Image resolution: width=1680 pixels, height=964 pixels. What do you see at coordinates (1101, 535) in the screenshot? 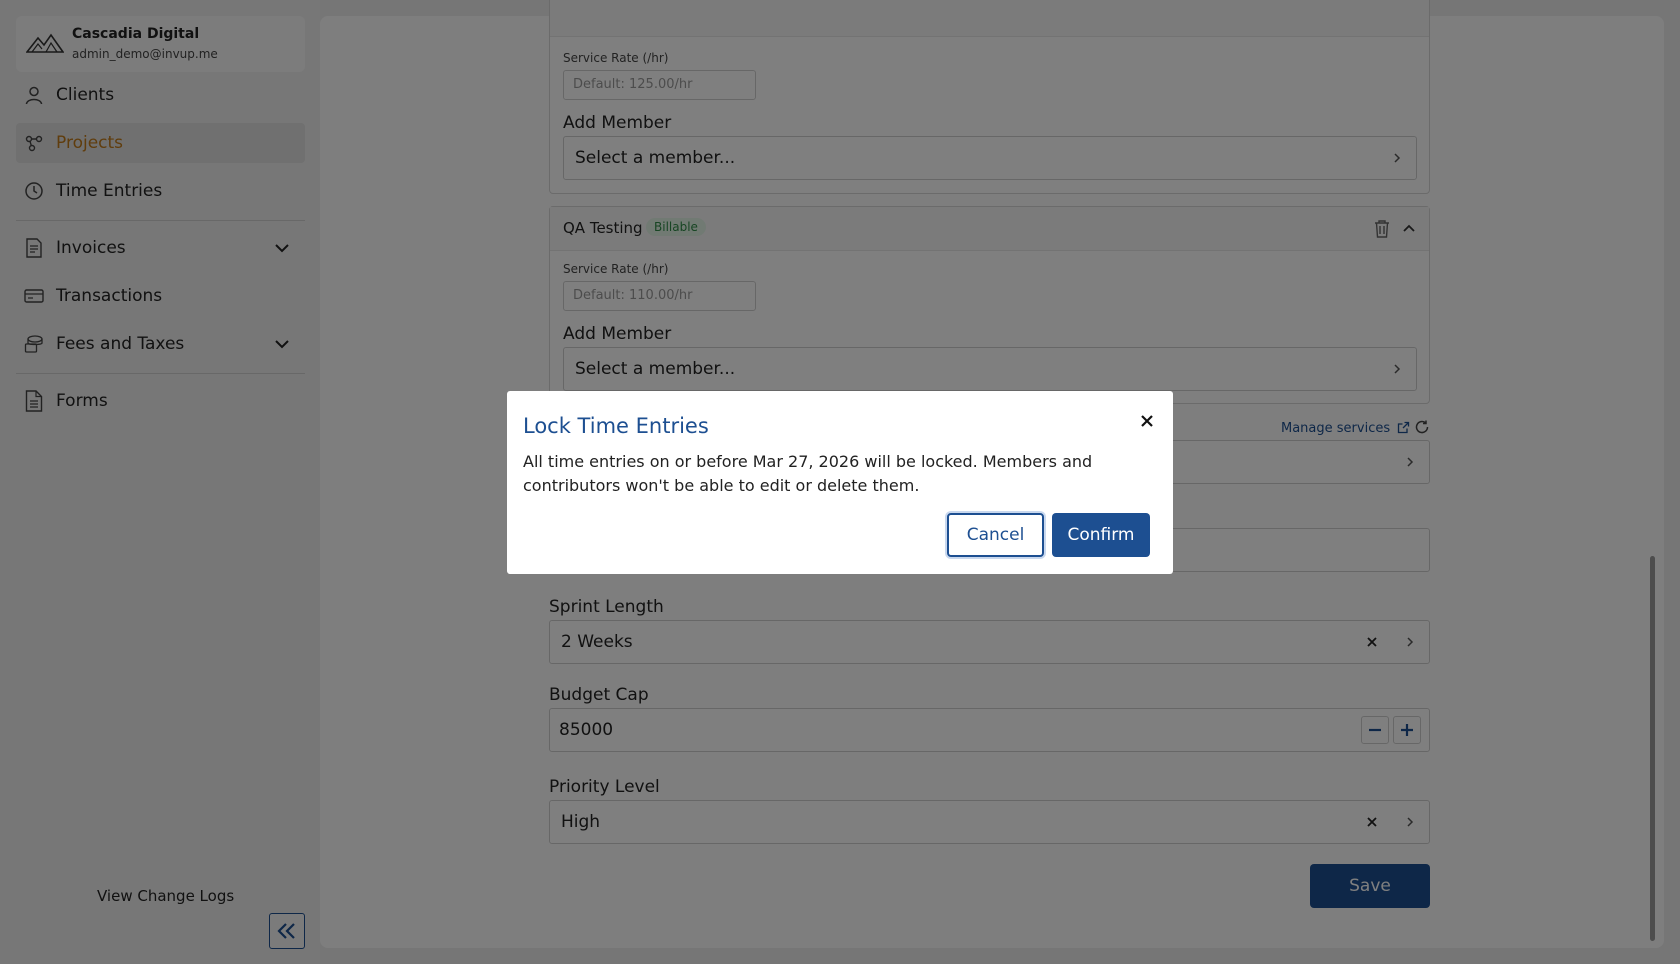
I see `confirm-button: Confirm` at bounding box center [1101, 535].